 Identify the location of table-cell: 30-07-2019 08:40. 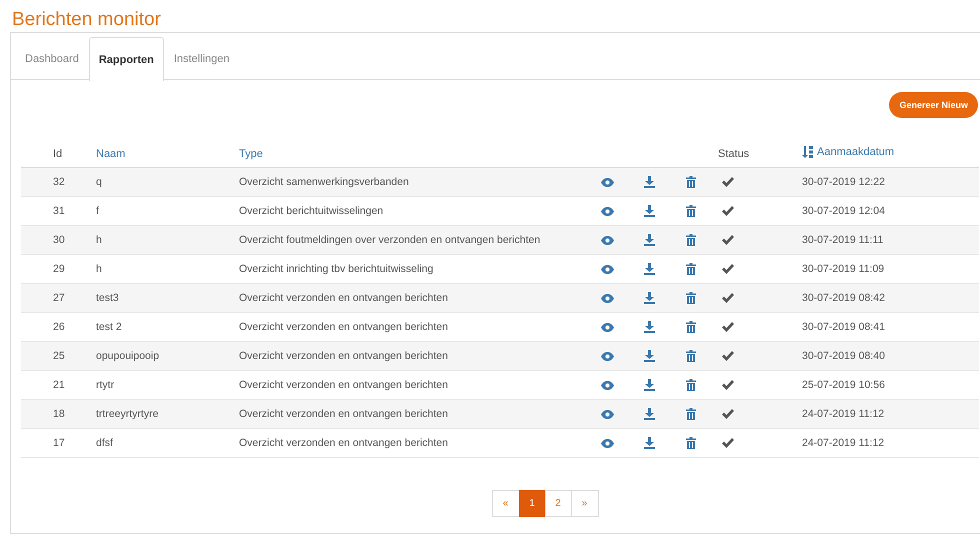
(843, 356).